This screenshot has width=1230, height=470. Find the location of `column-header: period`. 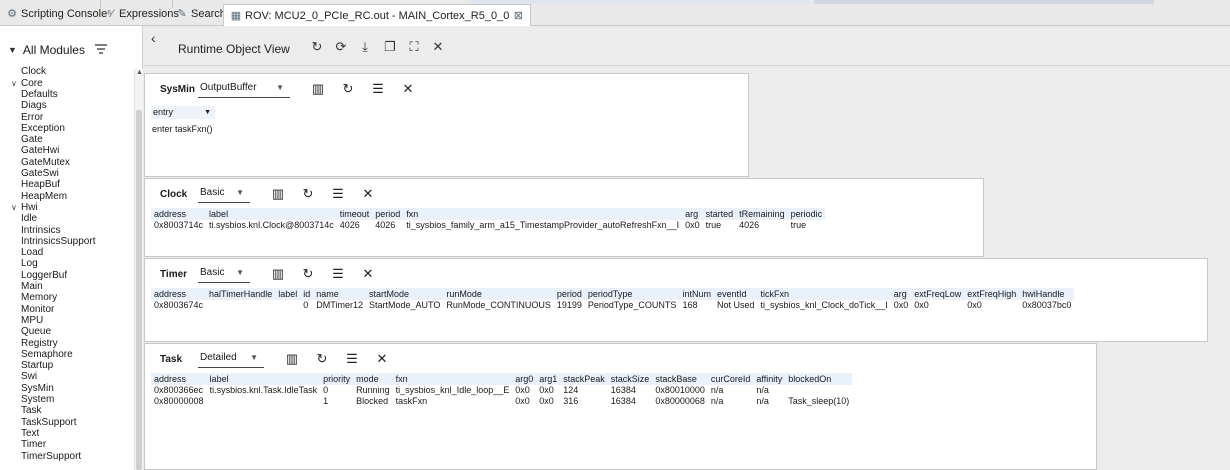

column-header: period is located at coordinates (569, 294).